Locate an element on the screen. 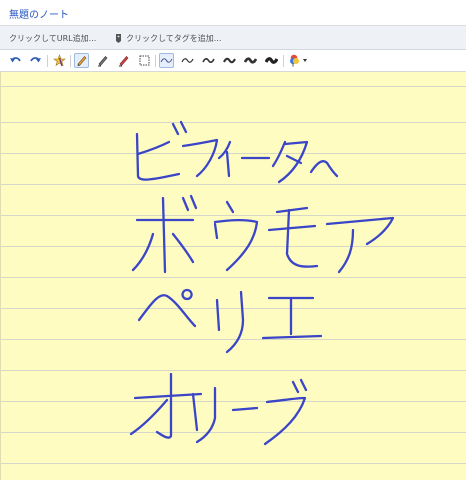  stroke-thickest-icon is located at coordinates (250, 60).